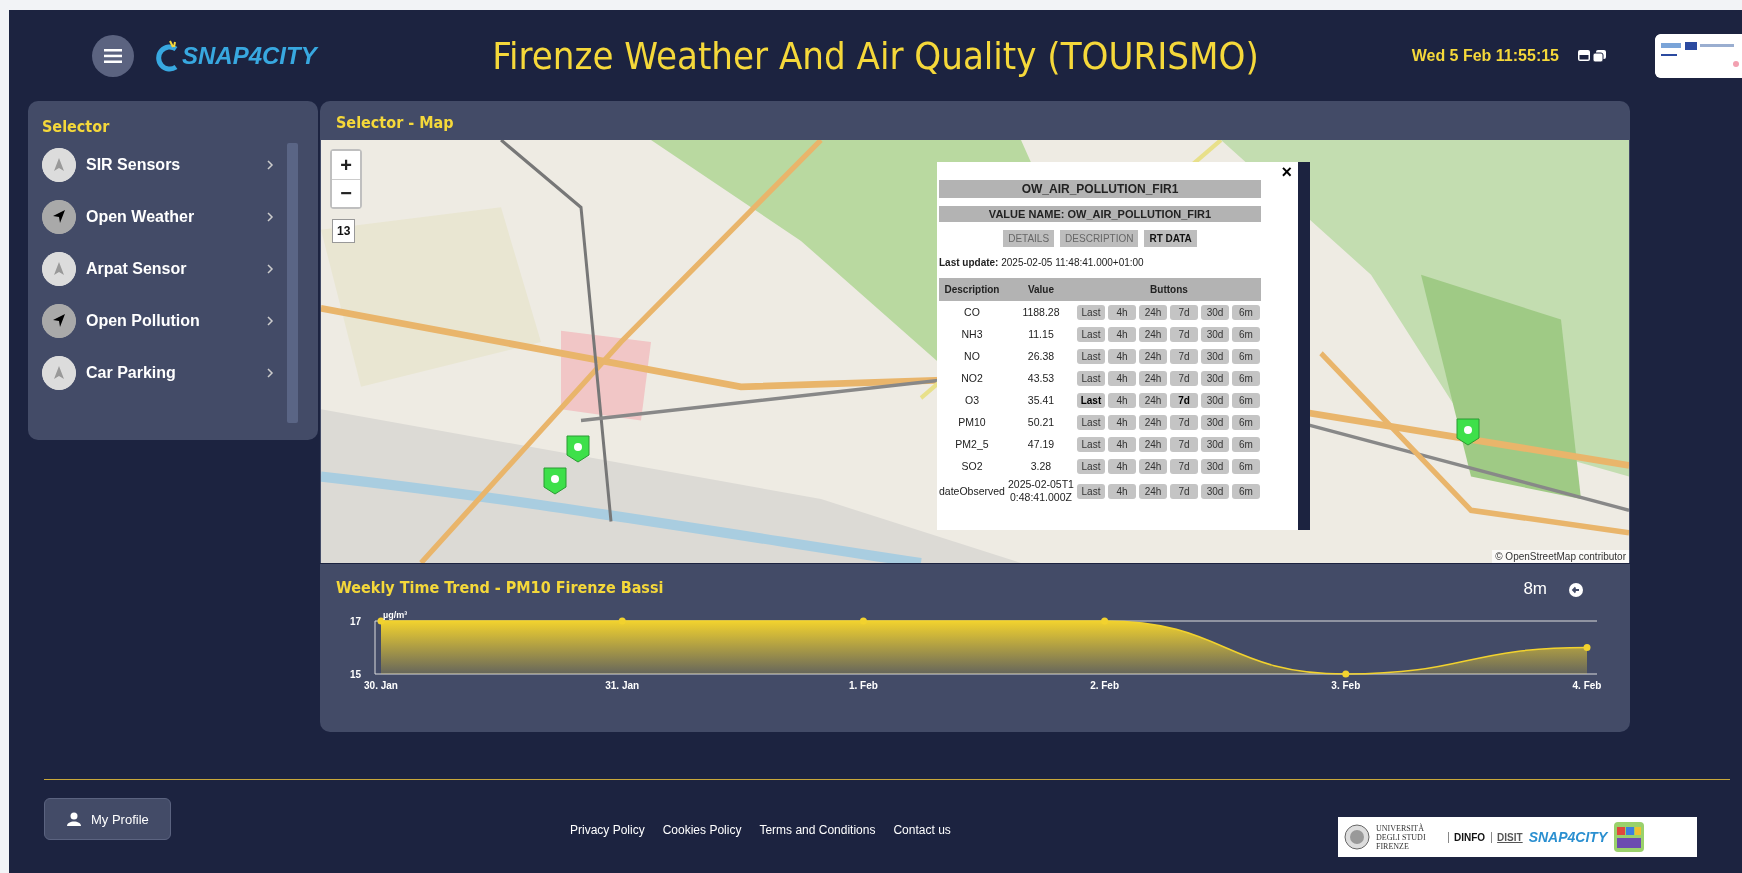  I want to click on selector-item: SIR Sensors, so click(158, 165).